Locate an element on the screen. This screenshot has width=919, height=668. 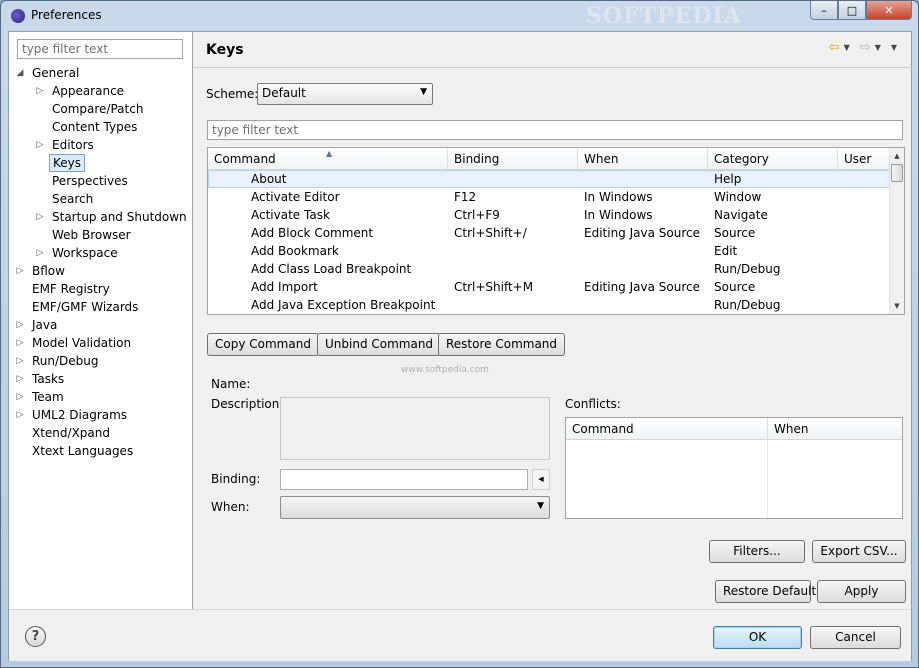
cancel-button: Cancel is located at coordinates (855, 637).